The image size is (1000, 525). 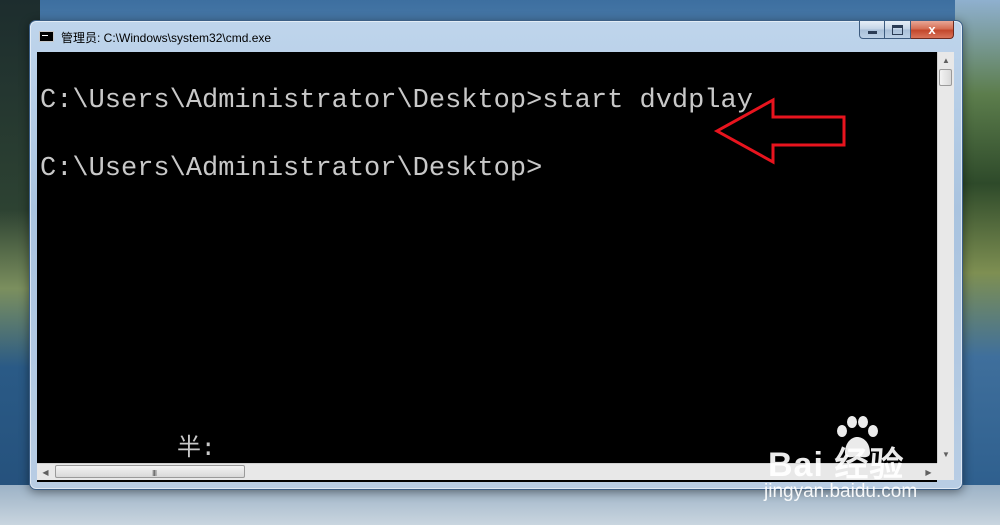 I want to click on watermark-brand: Bai 经验, so click(x=836, y=465).